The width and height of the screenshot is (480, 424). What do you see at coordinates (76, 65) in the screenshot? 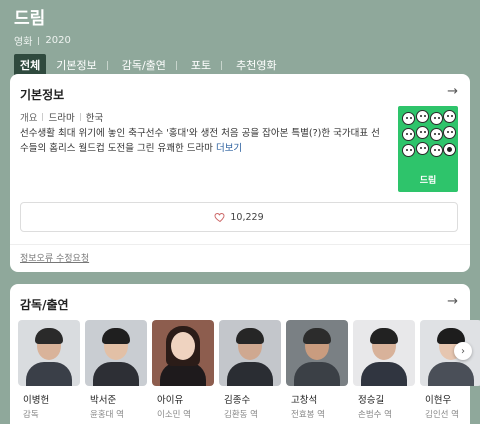
I see `tab-basic-info: 기본정보` at bounding box center [76, 65].